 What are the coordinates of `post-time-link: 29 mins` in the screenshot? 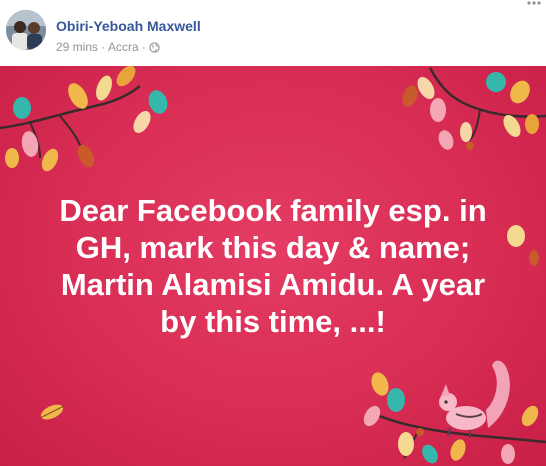 It's located at (77, 47).